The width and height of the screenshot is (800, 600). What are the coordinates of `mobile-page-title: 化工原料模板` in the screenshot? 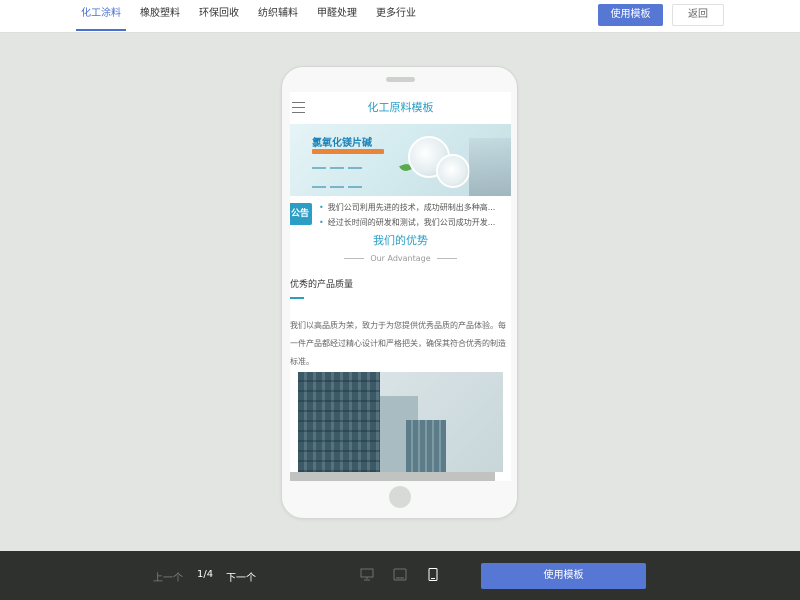 It's located at (400, 107).